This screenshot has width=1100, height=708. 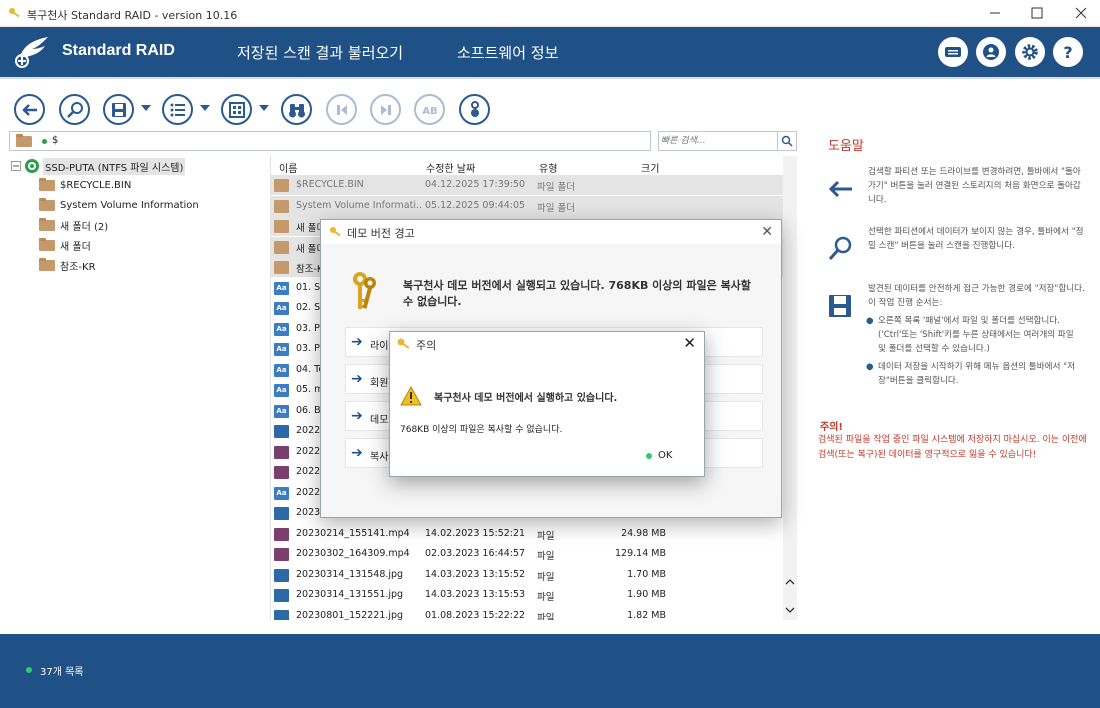 What do you see at coordinates (264, 108) in the screenshot?
I see `view-dropdown-arrow` at bounding box center [264, 108].